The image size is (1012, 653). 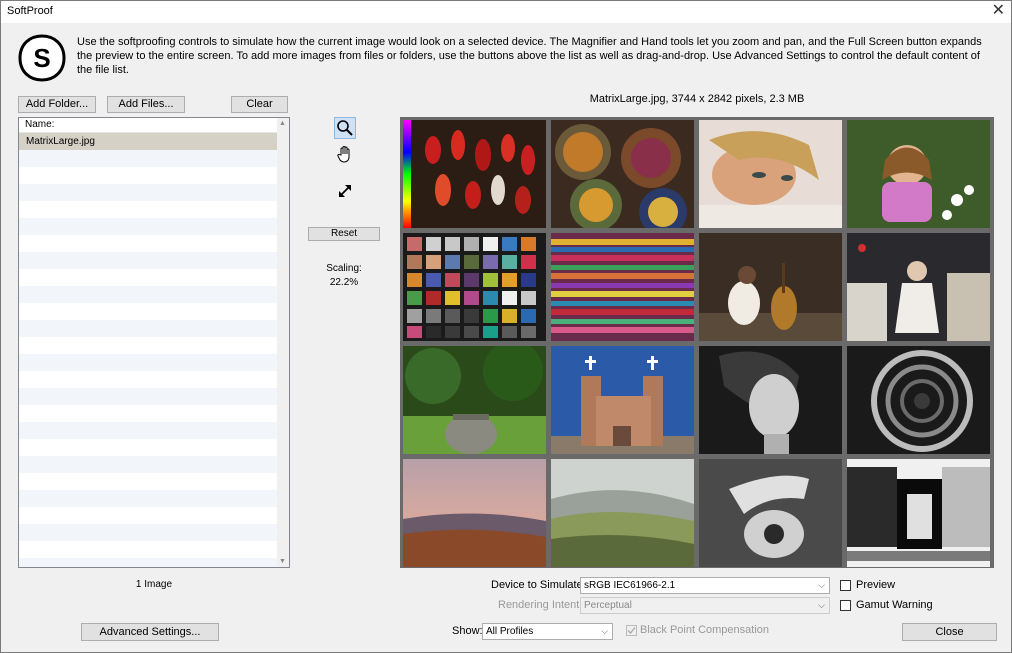 I want to click on photo-scooter, so click(x=770, y=513).